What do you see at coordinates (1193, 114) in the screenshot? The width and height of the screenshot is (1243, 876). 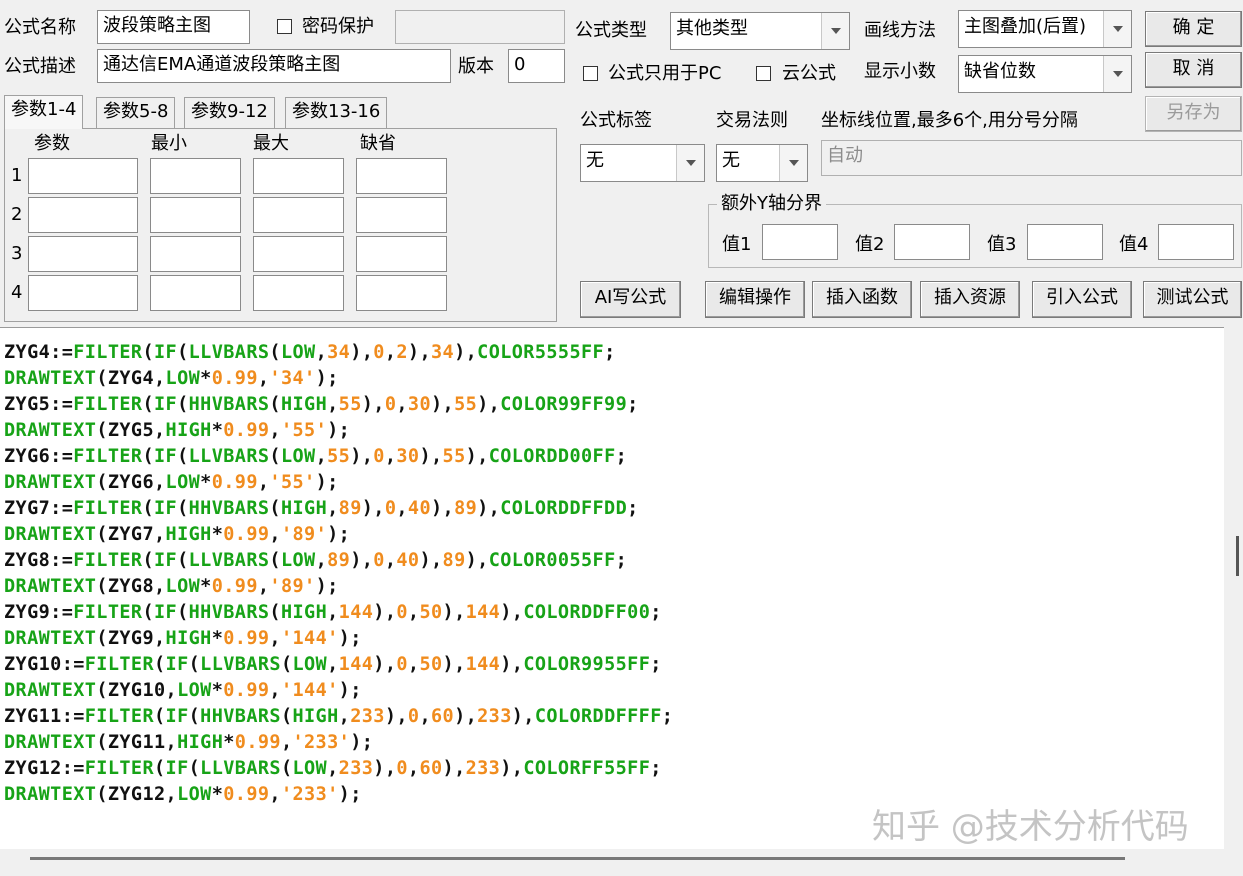 I see `save-as-button: 另存为` at bounding box center [1193, 114].